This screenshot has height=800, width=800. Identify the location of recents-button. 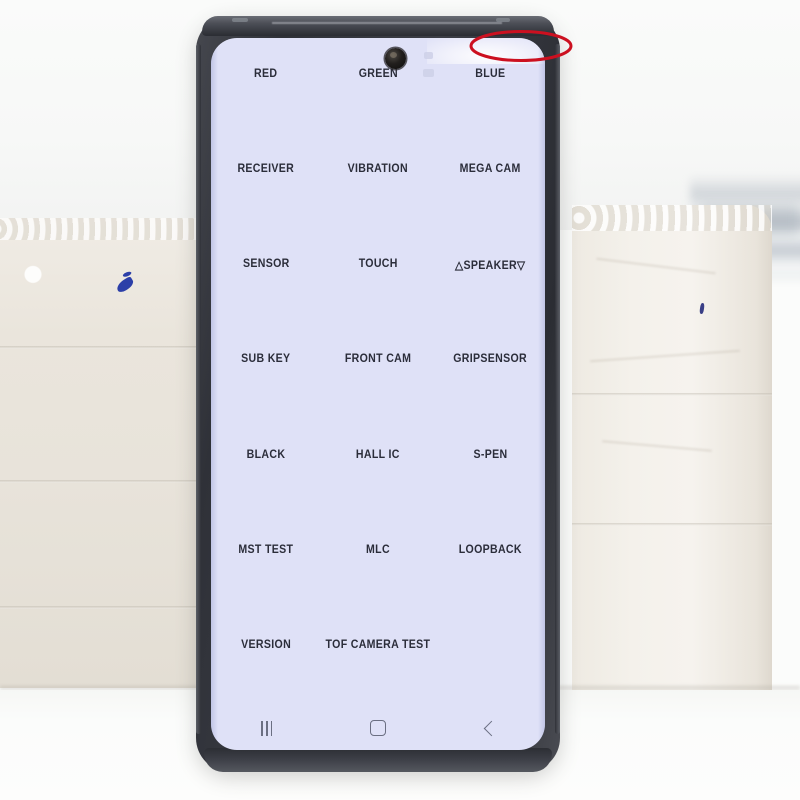
(267, 728).